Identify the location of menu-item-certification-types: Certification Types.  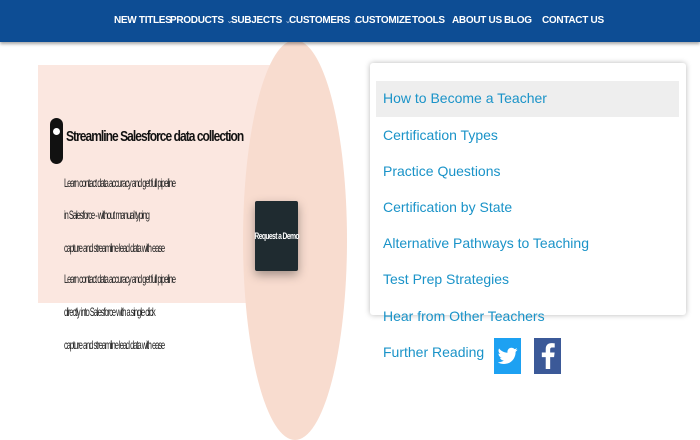
(440, 135).